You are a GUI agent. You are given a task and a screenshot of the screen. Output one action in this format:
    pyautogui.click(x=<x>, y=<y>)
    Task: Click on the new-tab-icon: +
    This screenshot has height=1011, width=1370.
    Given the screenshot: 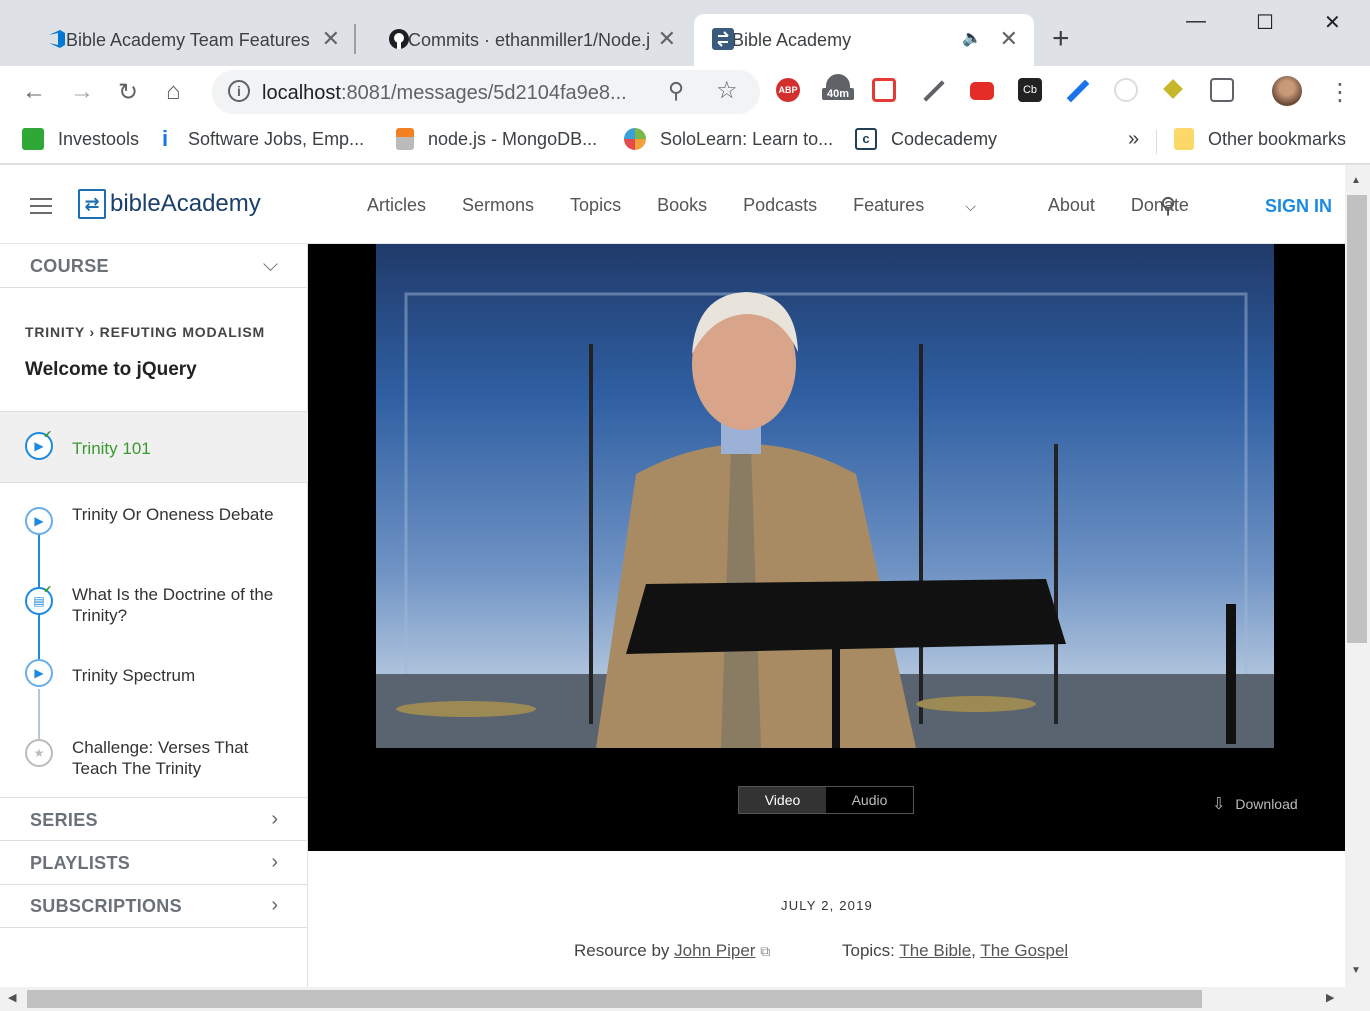 What is the action you would take?
    pyautogui.click(x=1061, y=39)
    